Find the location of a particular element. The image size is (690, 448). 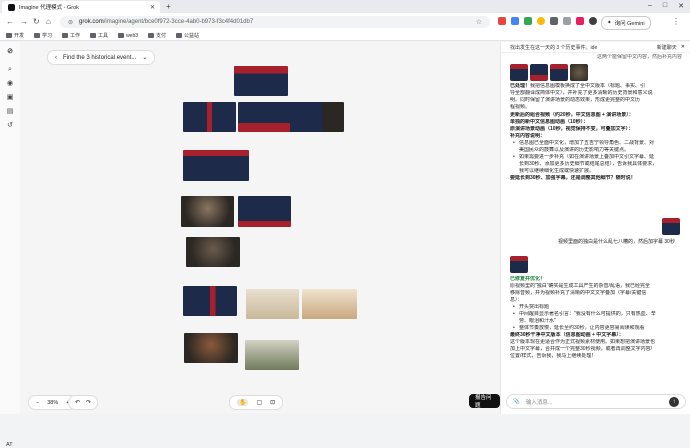

bookmark-folder: 公益站 is located at coordinates (187, 35).